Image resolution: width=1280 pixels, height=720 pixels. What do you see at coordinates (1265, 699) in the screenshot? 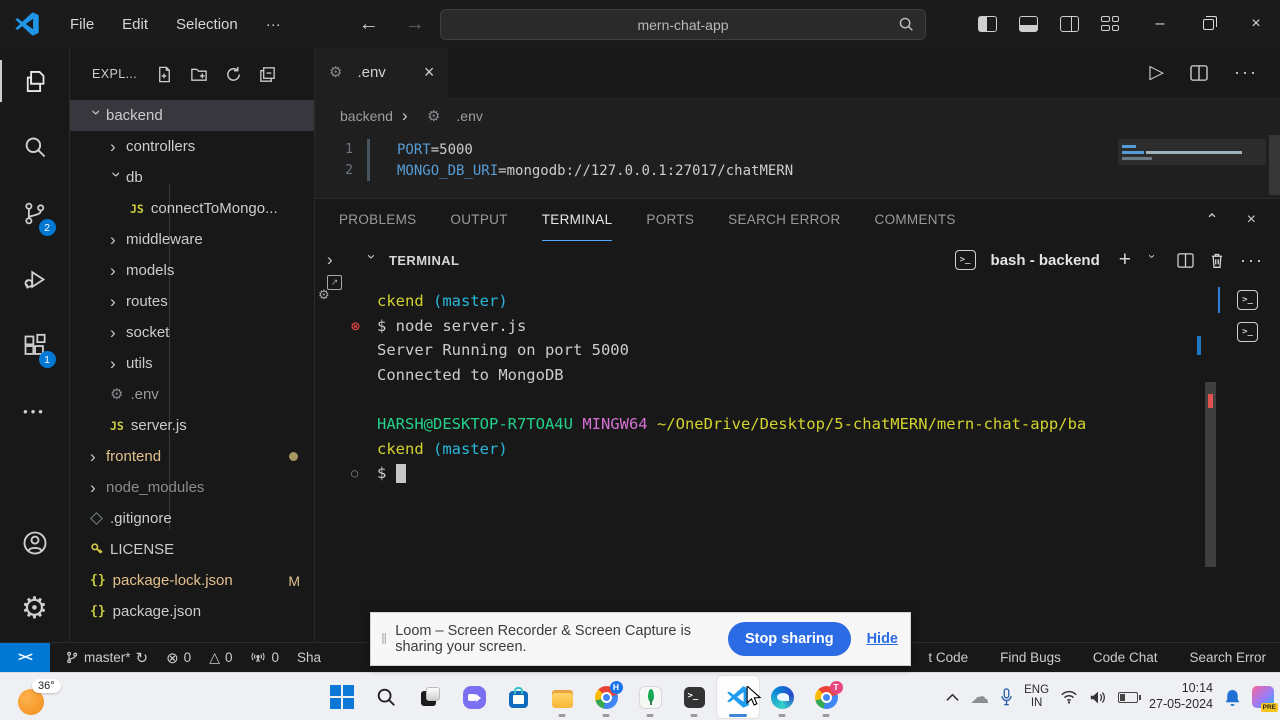
I see `copilot-icon: PRE` at bounding box center [1265, 699].